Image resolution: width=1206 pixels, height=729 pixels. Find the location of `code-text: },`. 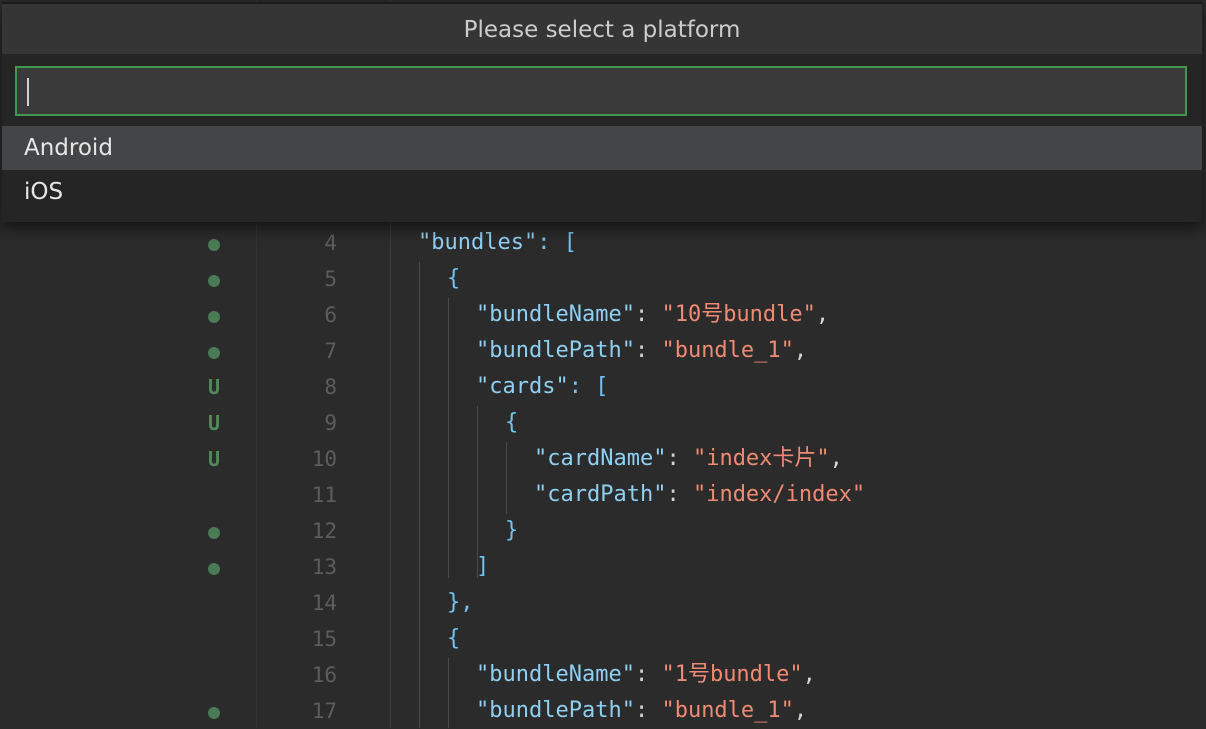

code-text: }, is located at coordinates (460, 602).